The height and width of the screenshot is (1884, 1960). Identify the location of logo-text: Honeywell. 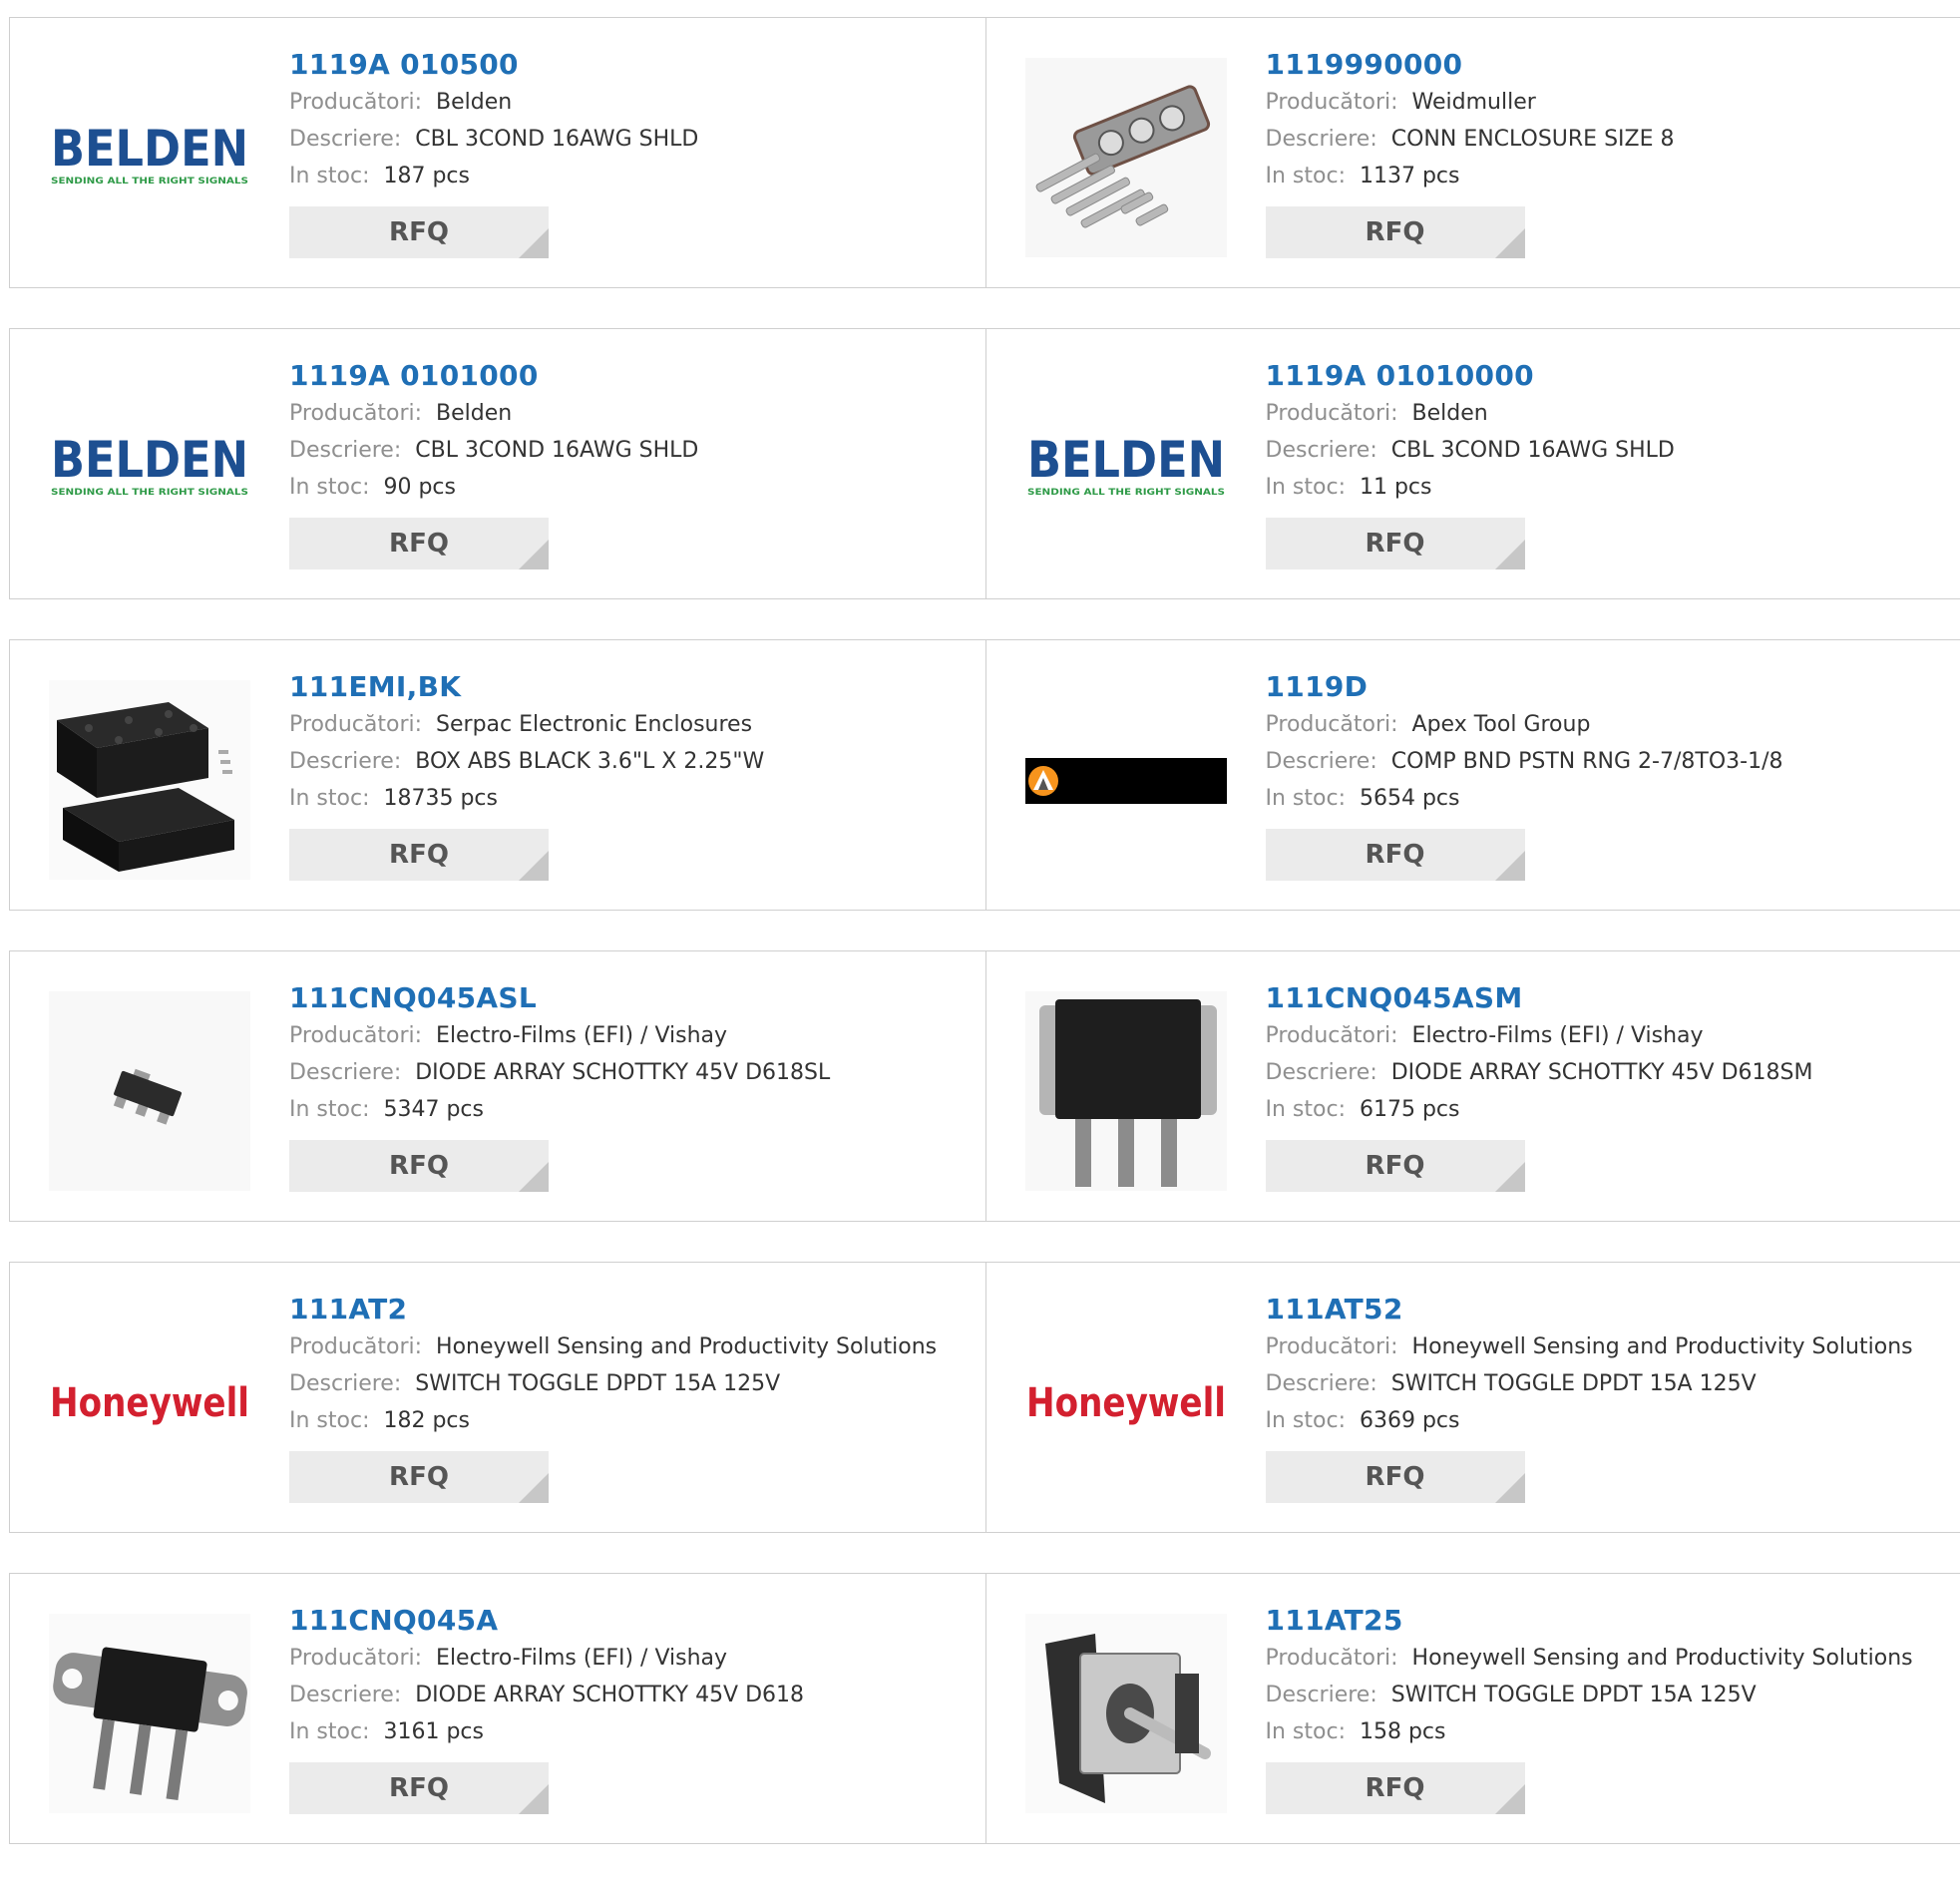
(150, 1403).